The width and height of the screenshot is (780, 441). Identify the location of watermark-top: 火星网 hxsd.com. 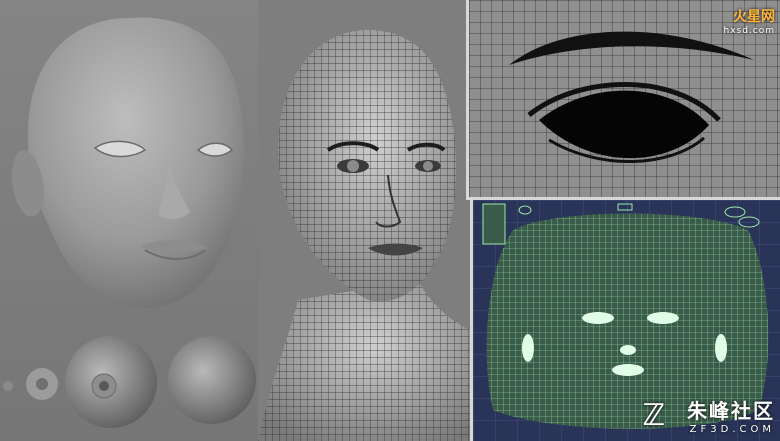
(749, 21).